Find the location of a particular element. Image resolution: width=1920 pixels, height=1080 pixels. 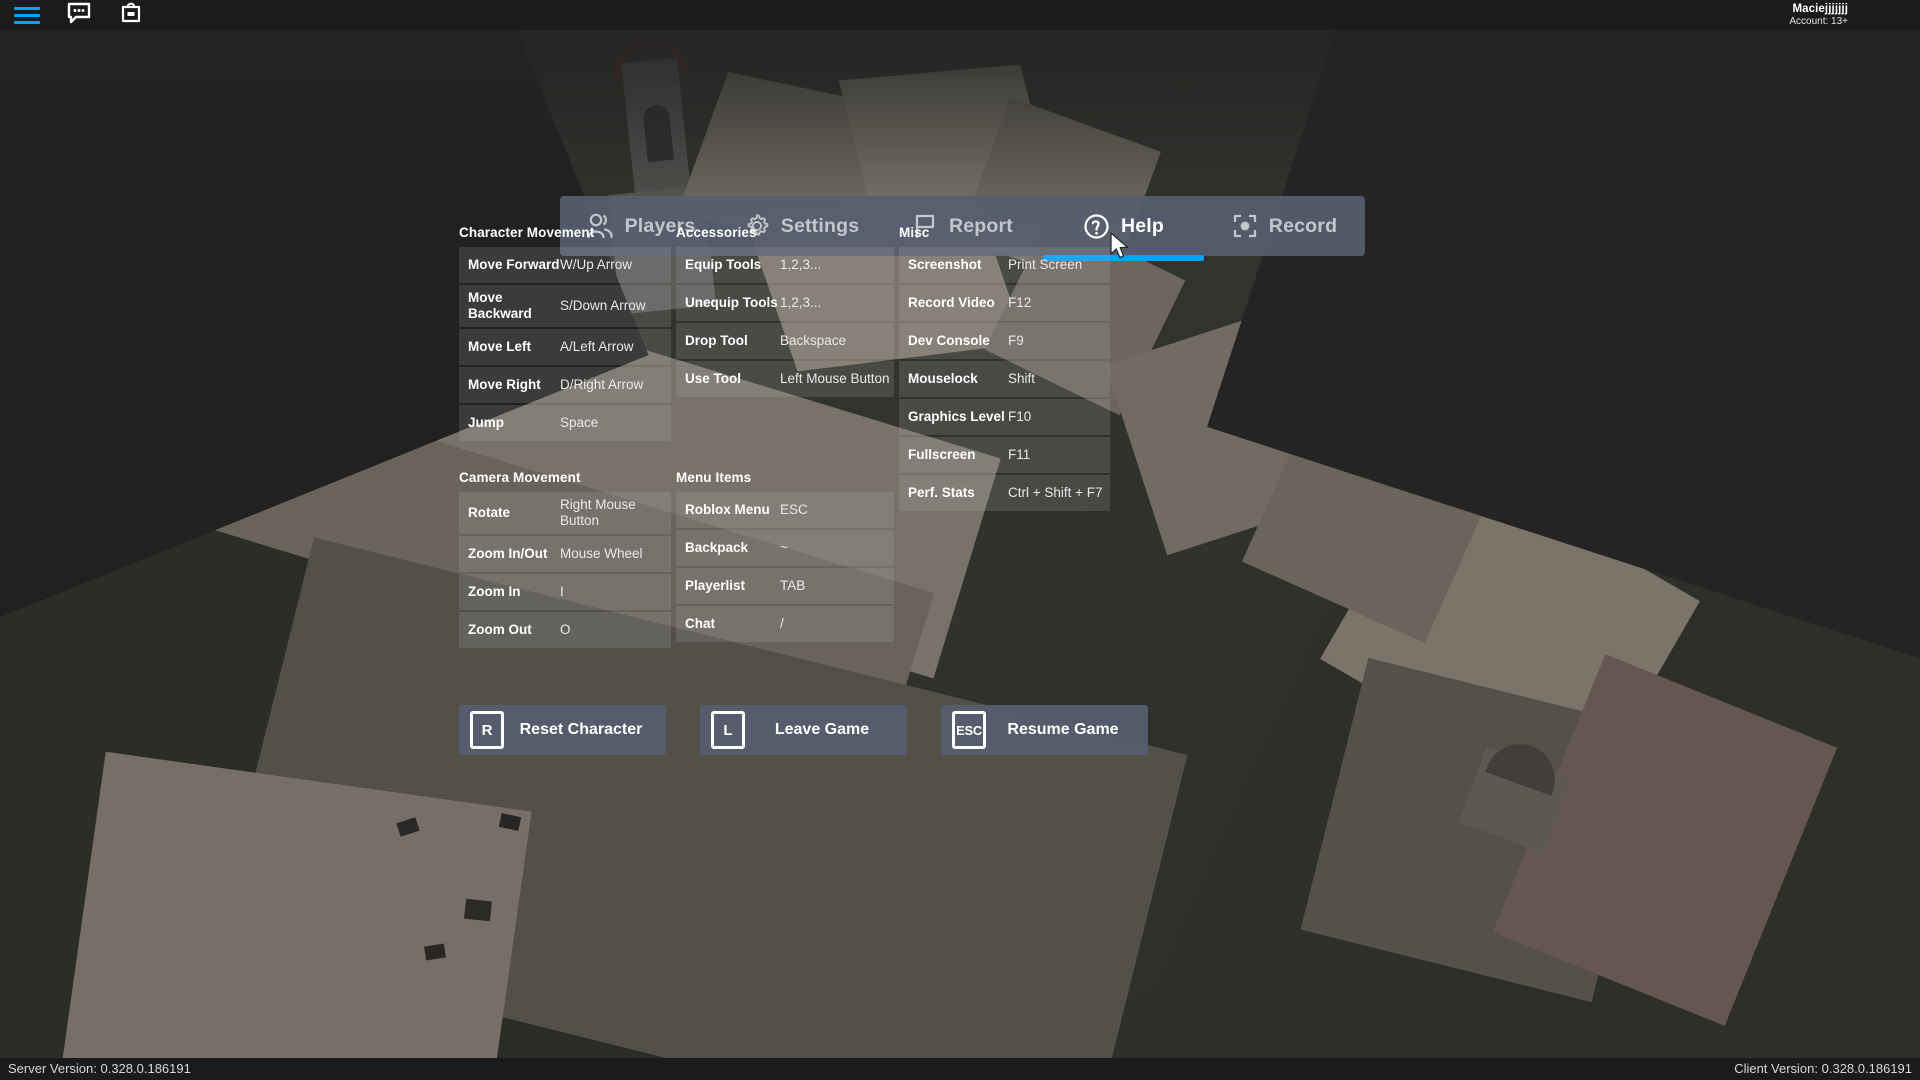

keybind-row: Drop Tool Backspace is located at coordinates (785, 341).